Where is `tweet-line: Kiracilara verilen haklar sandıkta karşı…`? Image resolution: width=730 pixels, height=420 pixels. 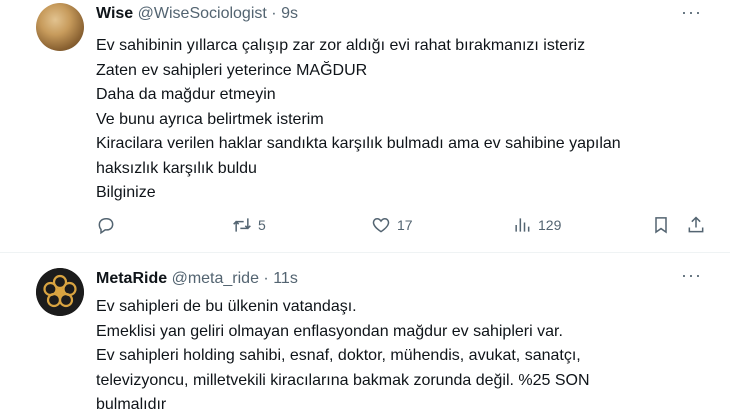 tweet-line: Kiracilara verilen haklar sandıkta karşı… is located at coordinates (358, 143).